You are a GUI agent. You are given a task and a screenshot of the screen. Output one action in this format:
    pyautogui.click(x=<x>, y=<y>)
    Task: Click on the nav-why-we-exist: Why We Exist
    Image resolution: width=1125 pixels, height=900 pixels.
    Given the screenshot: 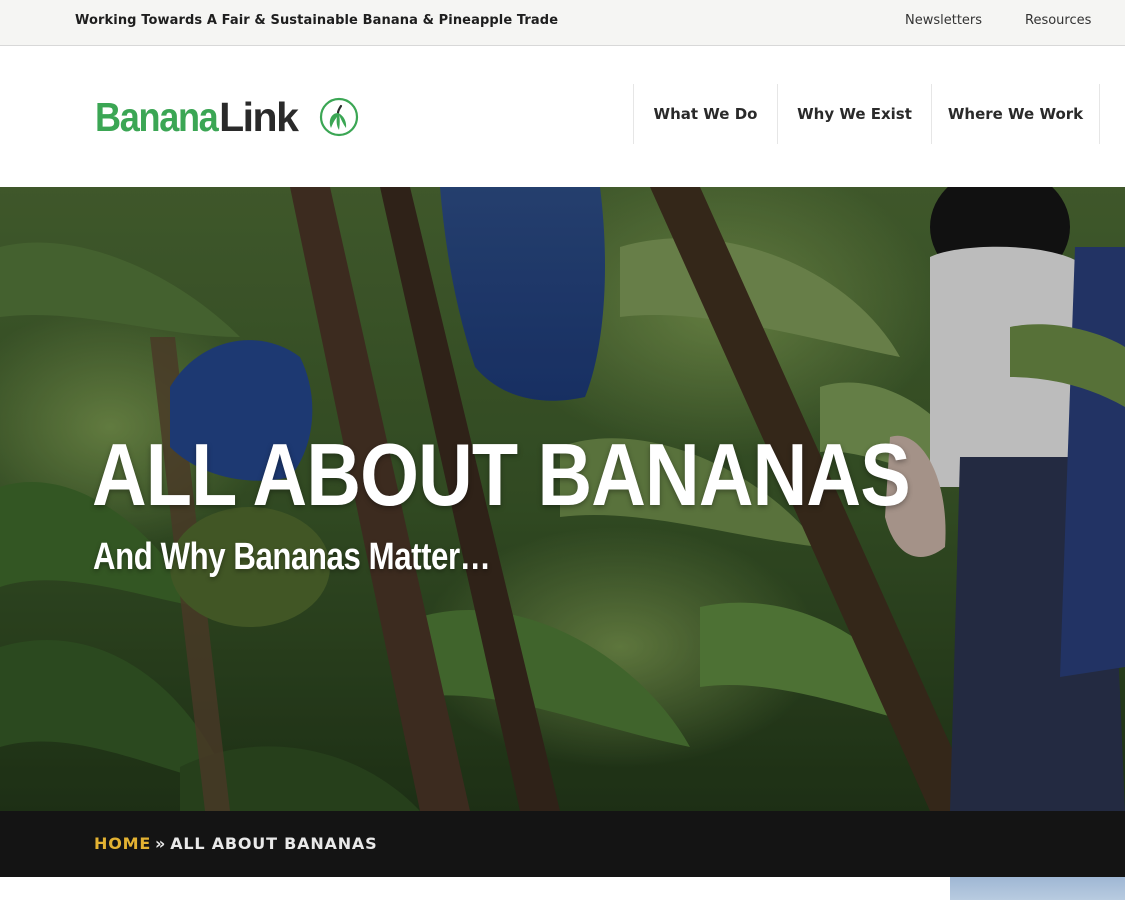 What is the action you would take?
    pyautogui.click(x=854, y=114)
    